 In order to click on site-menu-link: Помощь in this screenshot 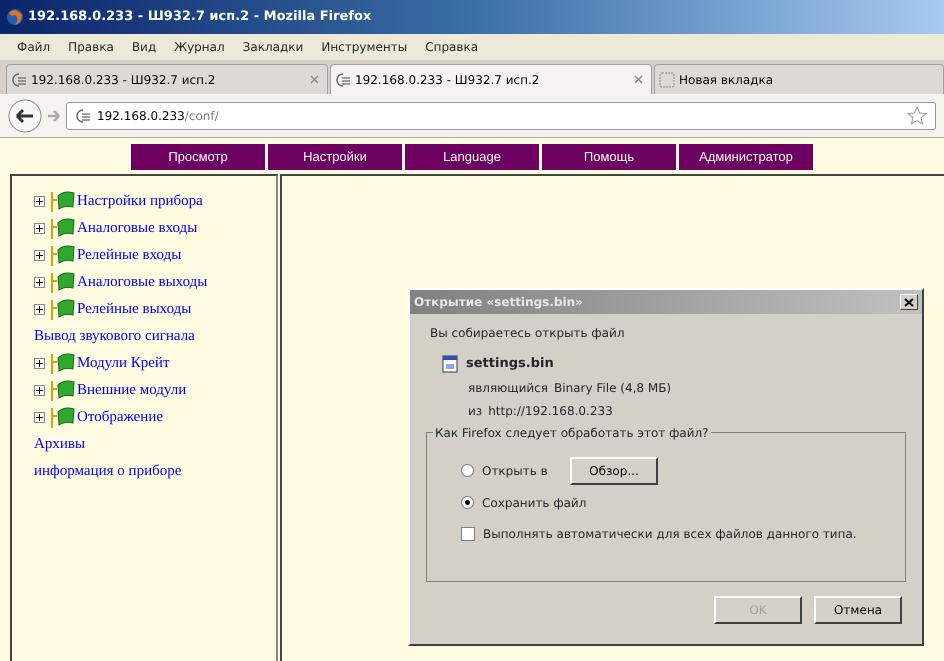, I will do `click(609, 157)`.